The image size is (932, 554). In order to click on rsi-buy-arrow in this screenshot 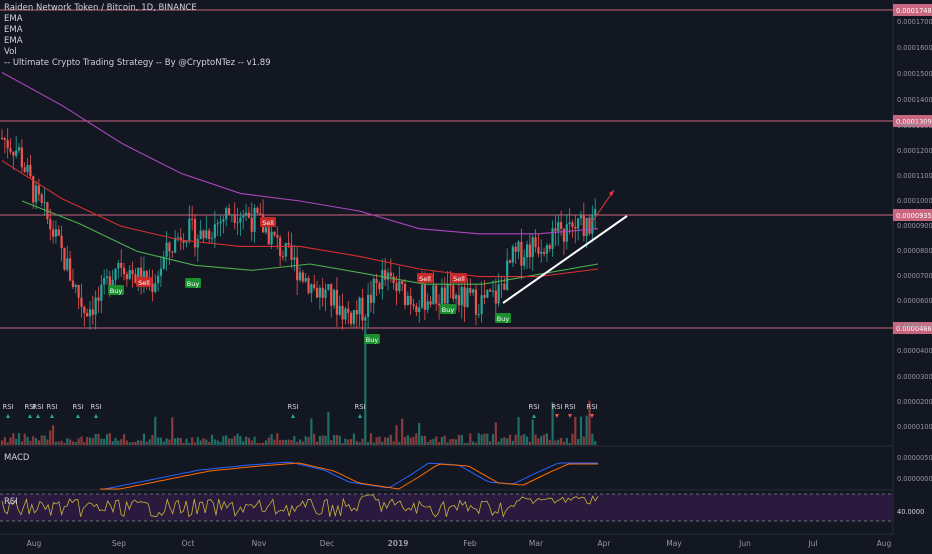, I will do `click(30, 416)`.